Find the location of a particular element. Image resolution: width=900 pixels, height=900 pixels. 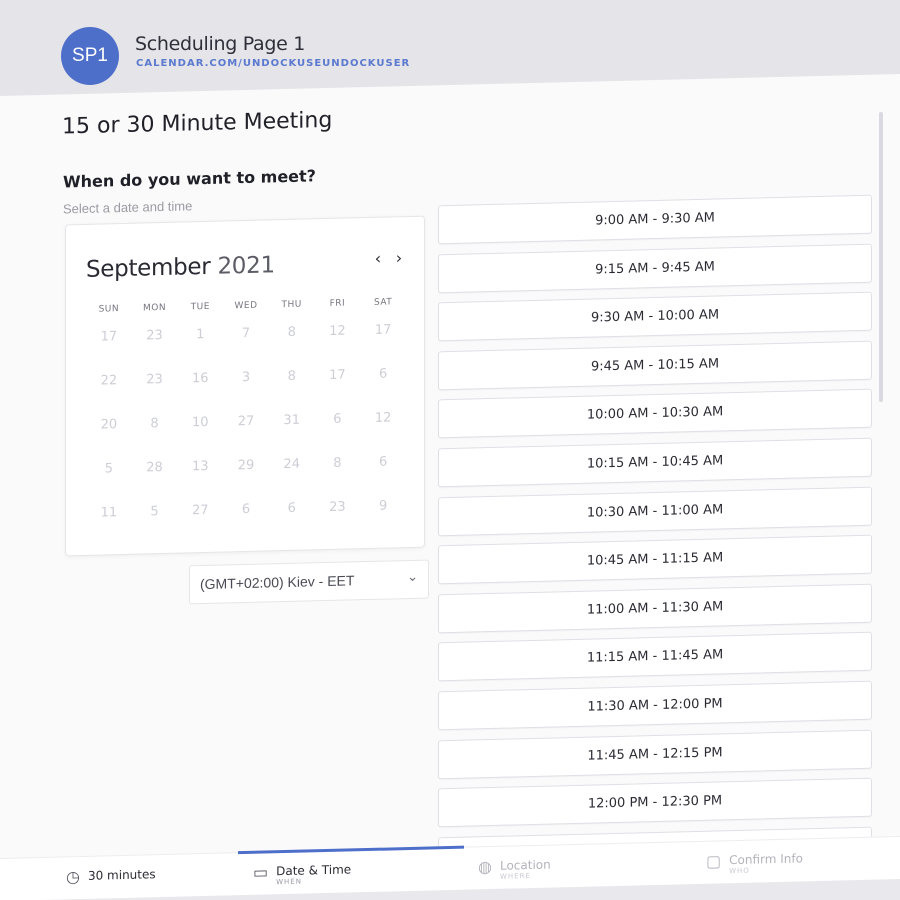

weekday-label: THU is located at coordinates (291, 305).